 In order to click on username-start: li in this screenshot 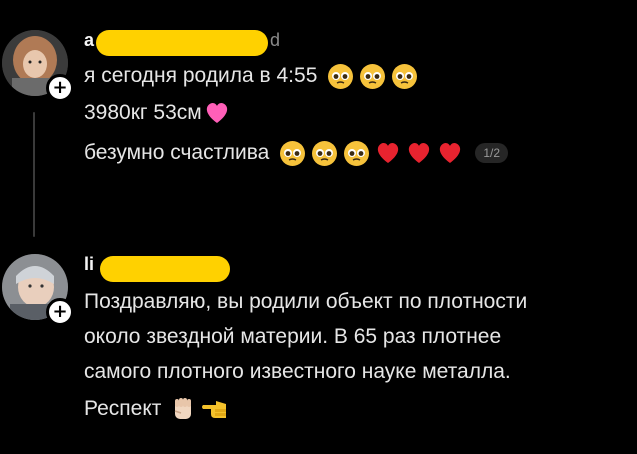, I will do `click(89, 264)`.